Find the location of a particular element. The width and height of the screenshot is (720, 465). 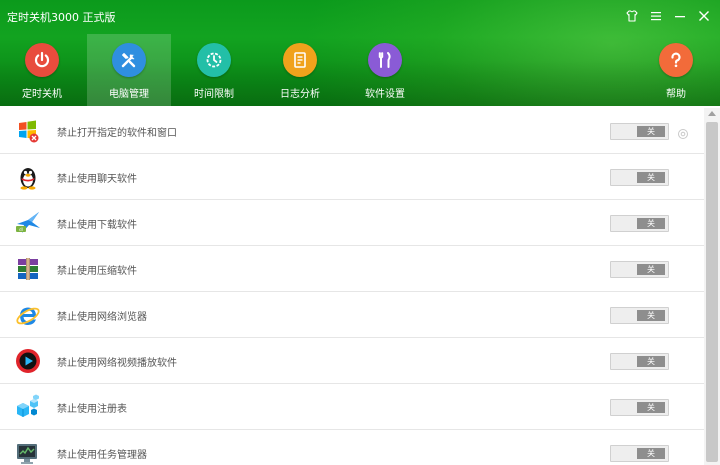

rule-label: 禁止使用压缩软件 is located at coordinates (97, 271).